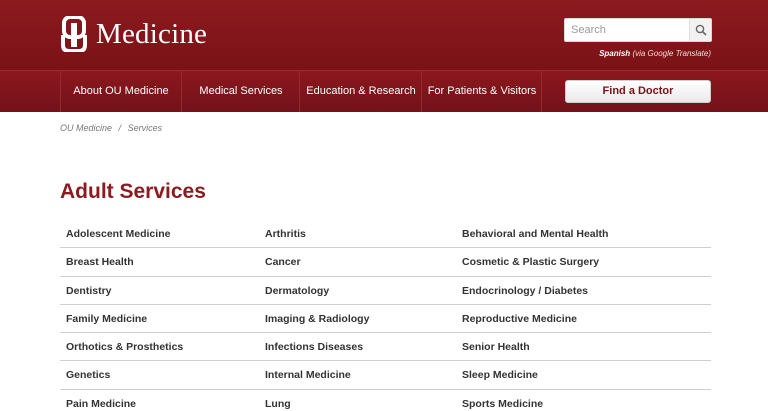  Describe the element at coordinates (308, 375) in the screenshot. I see `service-link: Internal Medicine` at that location.